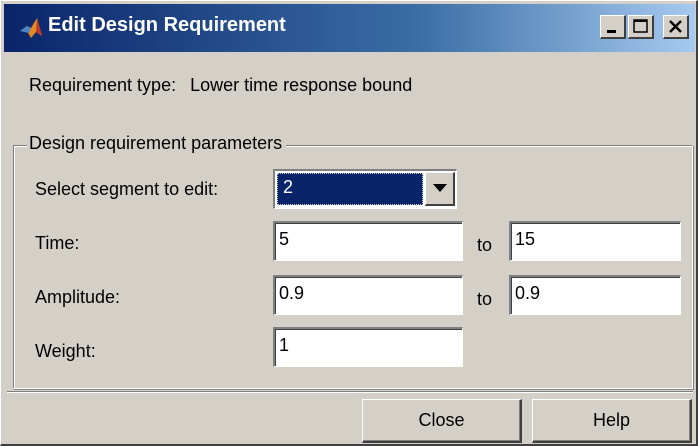  Describe the element at coordinates (57, 243) in the screenshot. I see `time-label: Time:` at that location.